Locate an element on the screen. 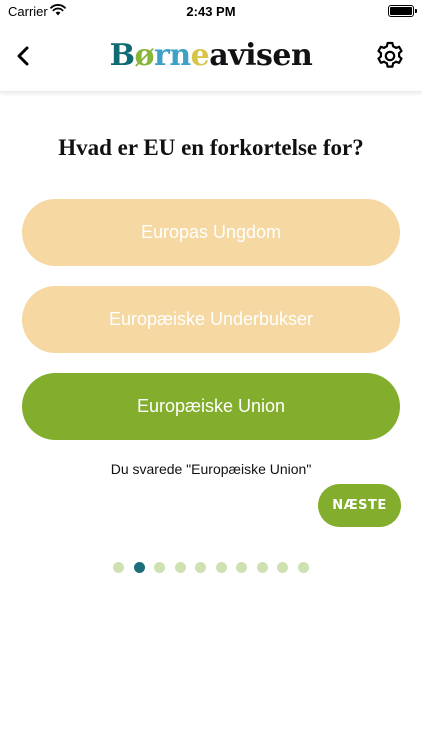 The width and height of the screenshot is (422, 750). question-text: Hvad er EU en forkortelse for? is located at coordinates (211, 147).